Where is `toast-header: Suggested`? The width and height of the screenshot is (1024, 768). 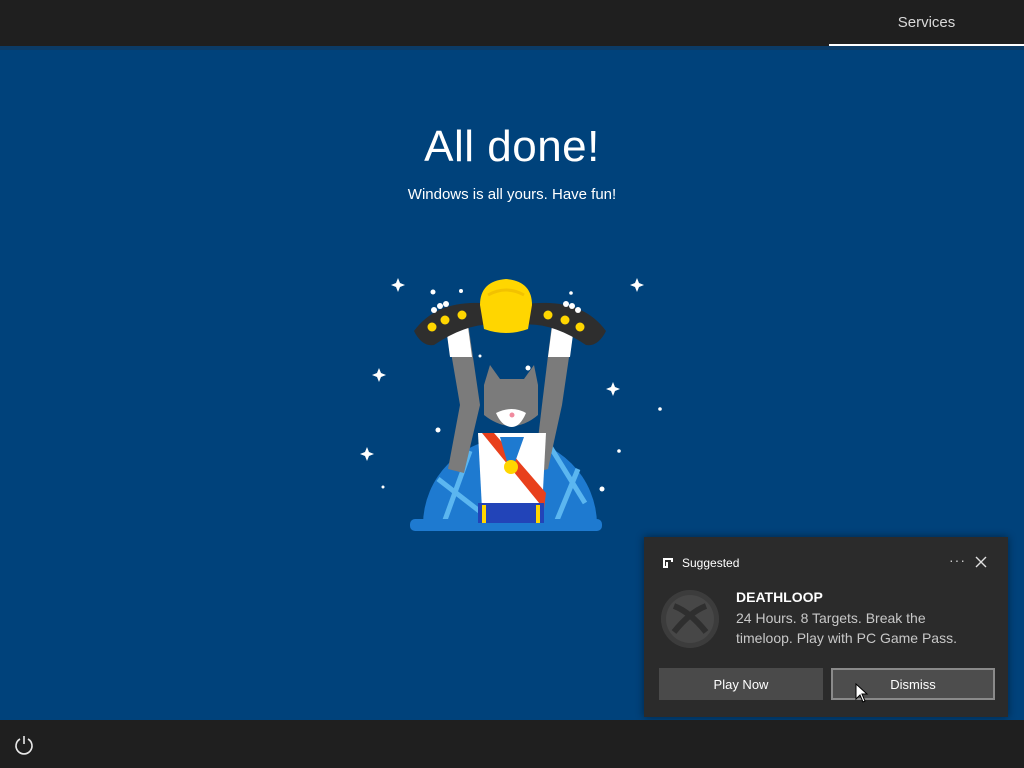
toast-header: Suggested is located at coordinates (700, 563).